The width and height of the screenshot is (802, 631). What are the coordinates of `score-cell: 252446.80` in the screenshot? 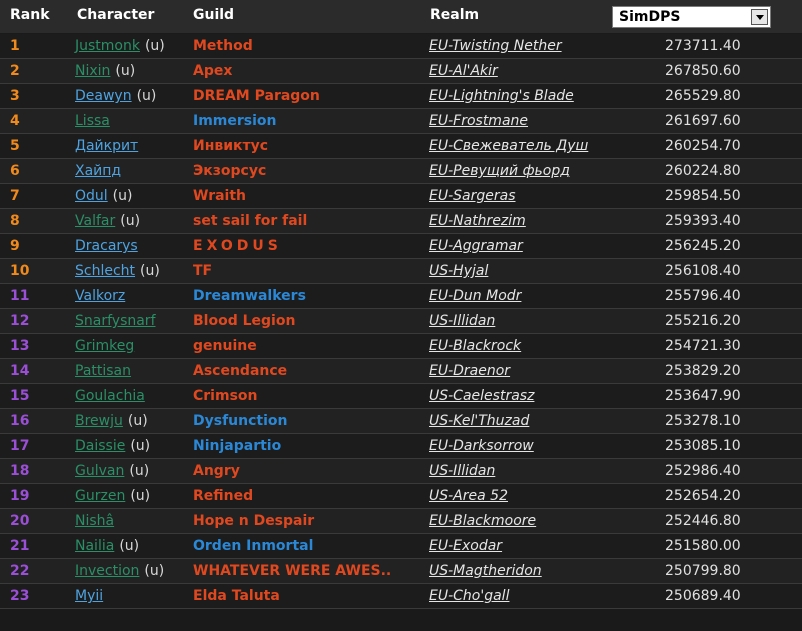 It's located at (703, 521).